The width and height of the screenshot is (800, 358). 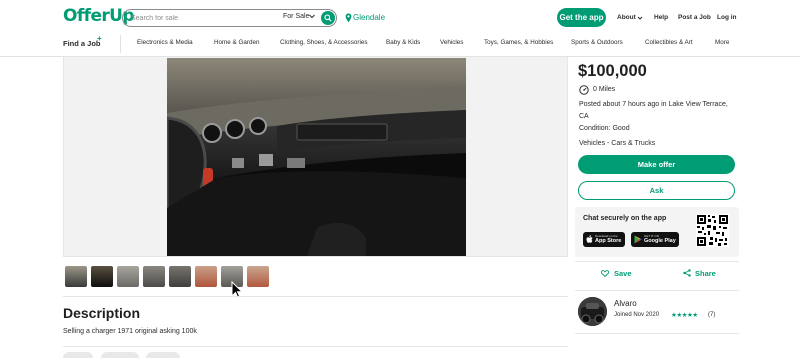 I want to click on apple-icon, so click(x=589, y=239).